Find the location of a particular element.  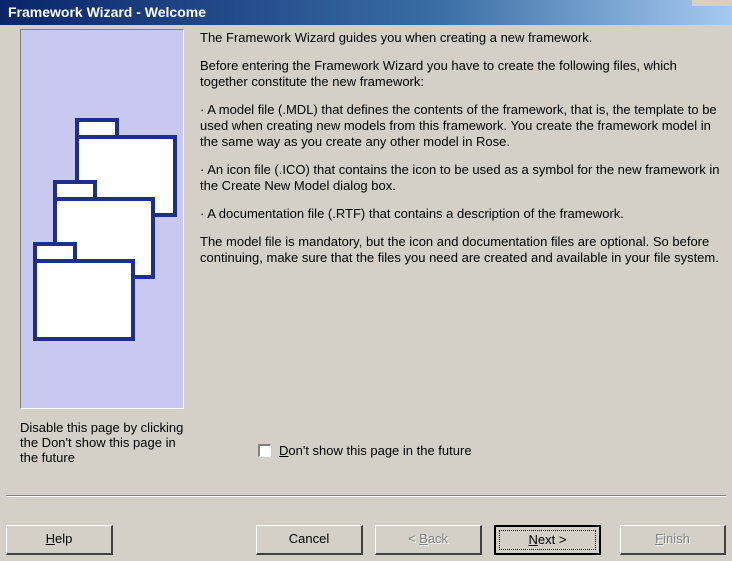

stacked-folders-icon is located at coordinates (105, 229).